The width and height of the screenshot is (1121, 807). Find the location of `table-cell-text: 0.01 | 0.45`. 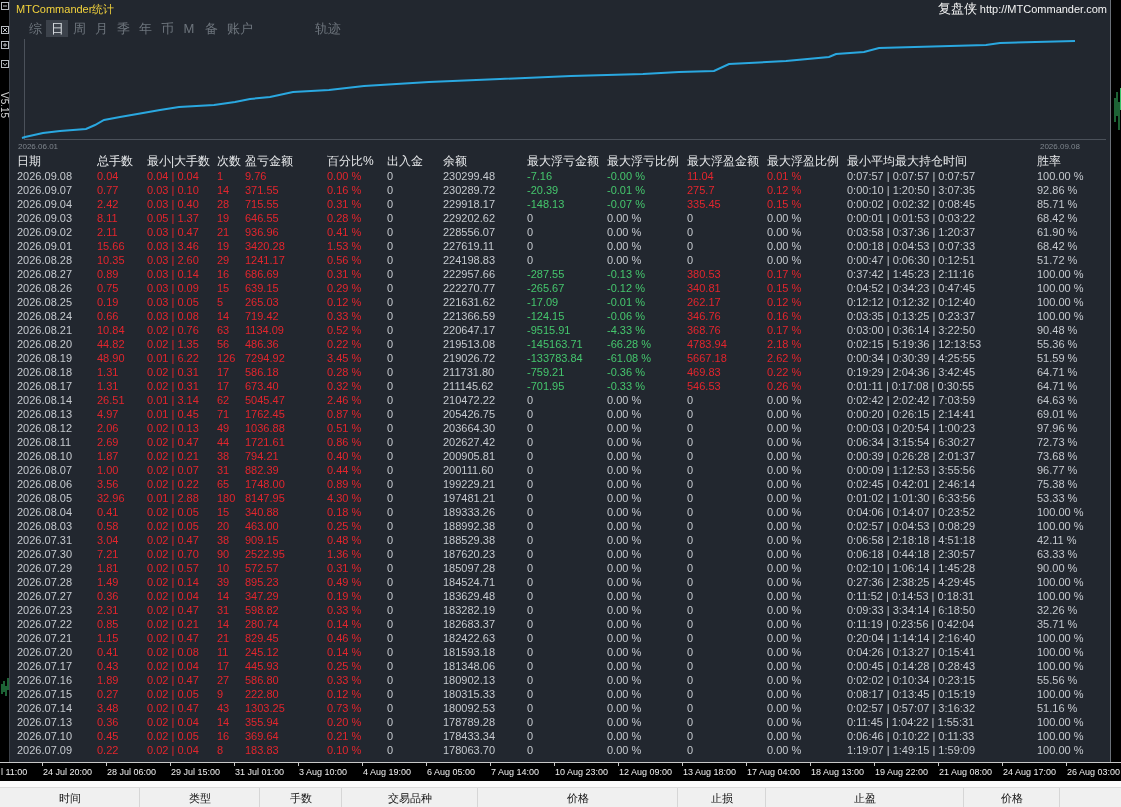

table-cell-text: 0.01 | 0.45 is located at coordinates (173, 414).